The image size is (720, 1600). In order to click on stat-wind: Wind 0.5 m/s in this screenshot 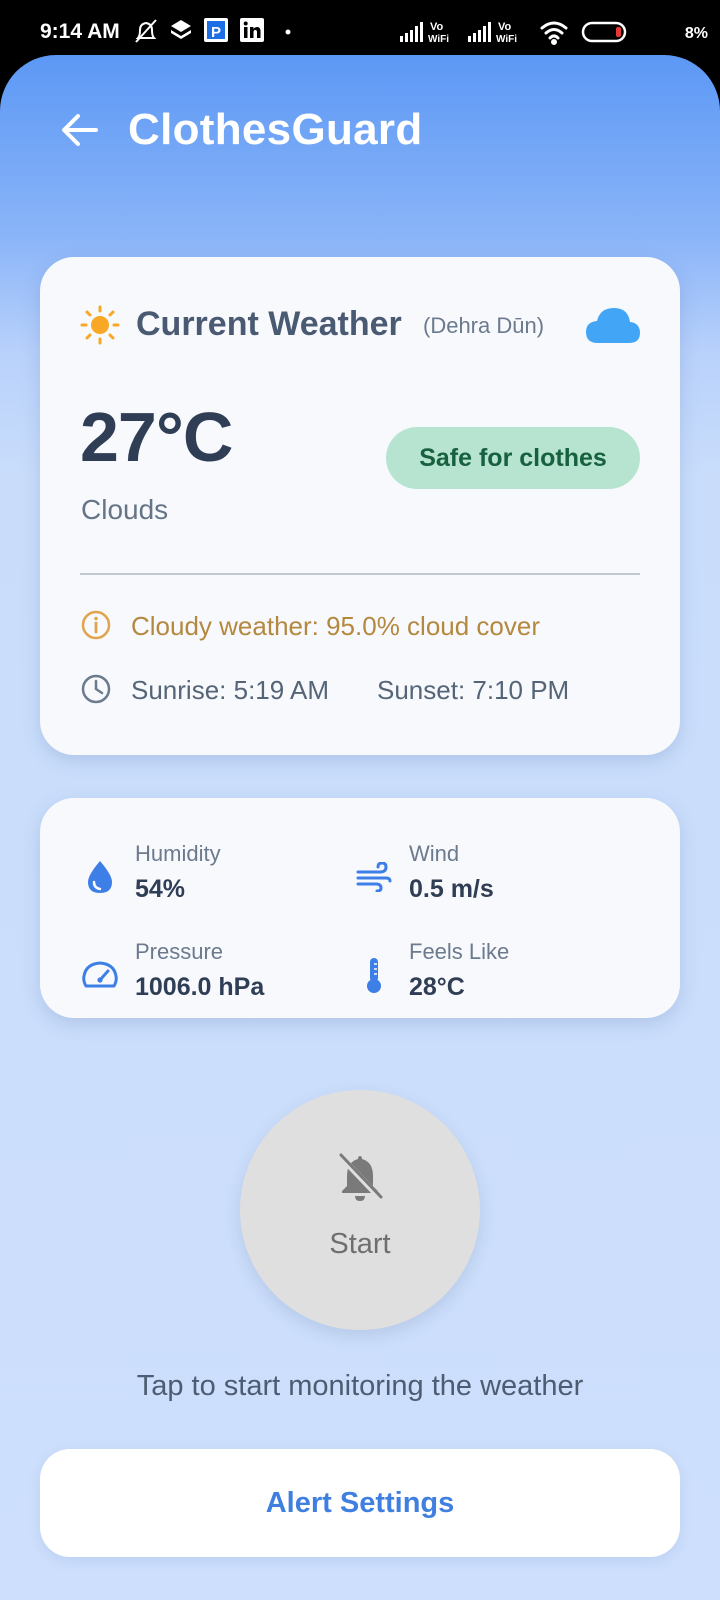, I will do `click(484, 876)`.